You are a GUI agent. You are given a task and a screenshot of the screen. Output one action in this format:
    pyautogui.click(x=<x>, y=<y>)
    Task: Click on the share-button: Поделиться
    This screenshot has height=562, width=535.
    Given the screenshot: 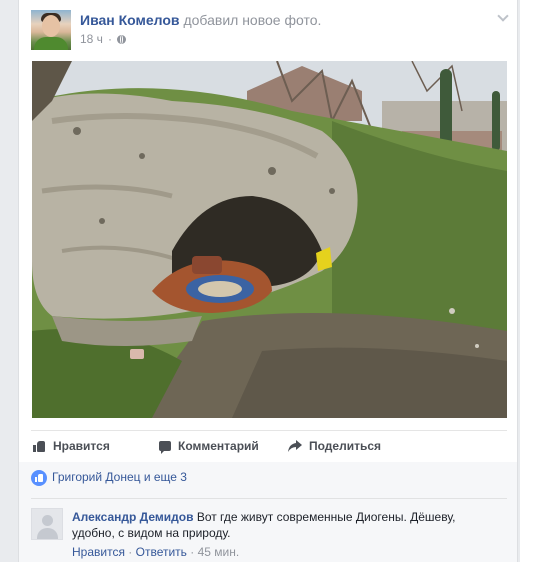 What is the action you would take?
    pyautogui.click(x=334, y=446)
    